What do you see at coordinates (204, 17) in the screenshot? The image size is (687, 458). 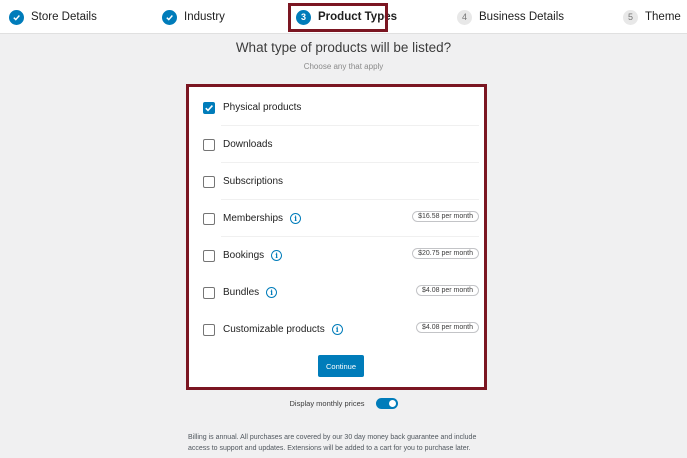 I see `step-label: Industry` at bounding box center [204, 17].